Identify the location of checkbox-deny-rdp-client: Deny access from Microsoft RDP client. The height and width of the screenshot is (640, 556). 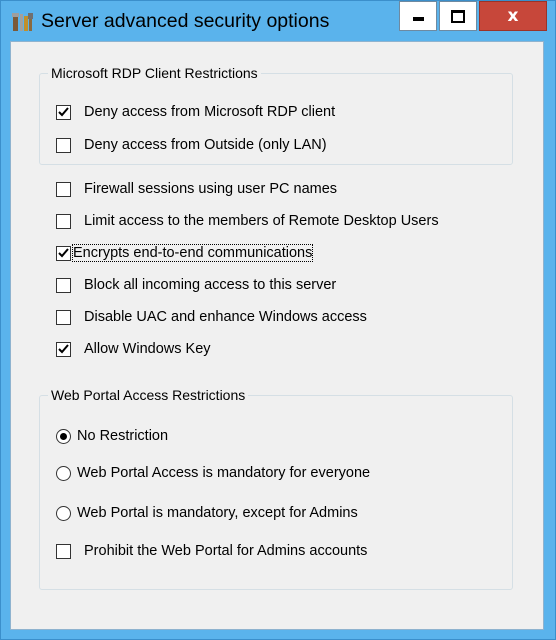
(195, 112).